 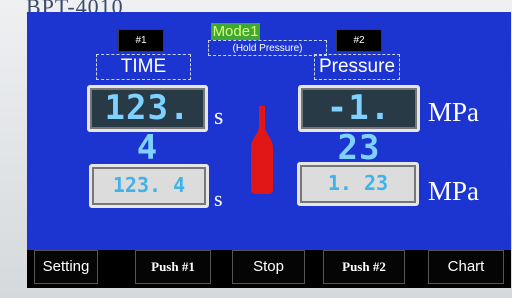 I want to click on bottle-icon, so click(x=262, y=150).